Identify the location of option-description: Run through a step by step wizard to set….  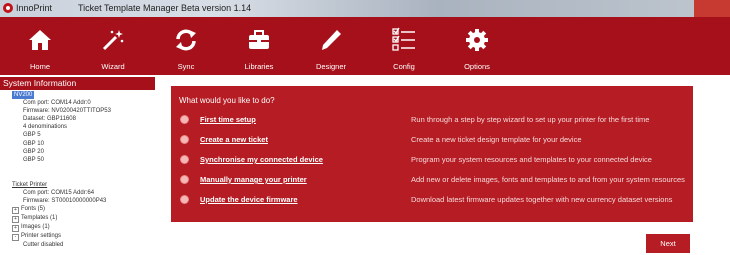
(530, 119).